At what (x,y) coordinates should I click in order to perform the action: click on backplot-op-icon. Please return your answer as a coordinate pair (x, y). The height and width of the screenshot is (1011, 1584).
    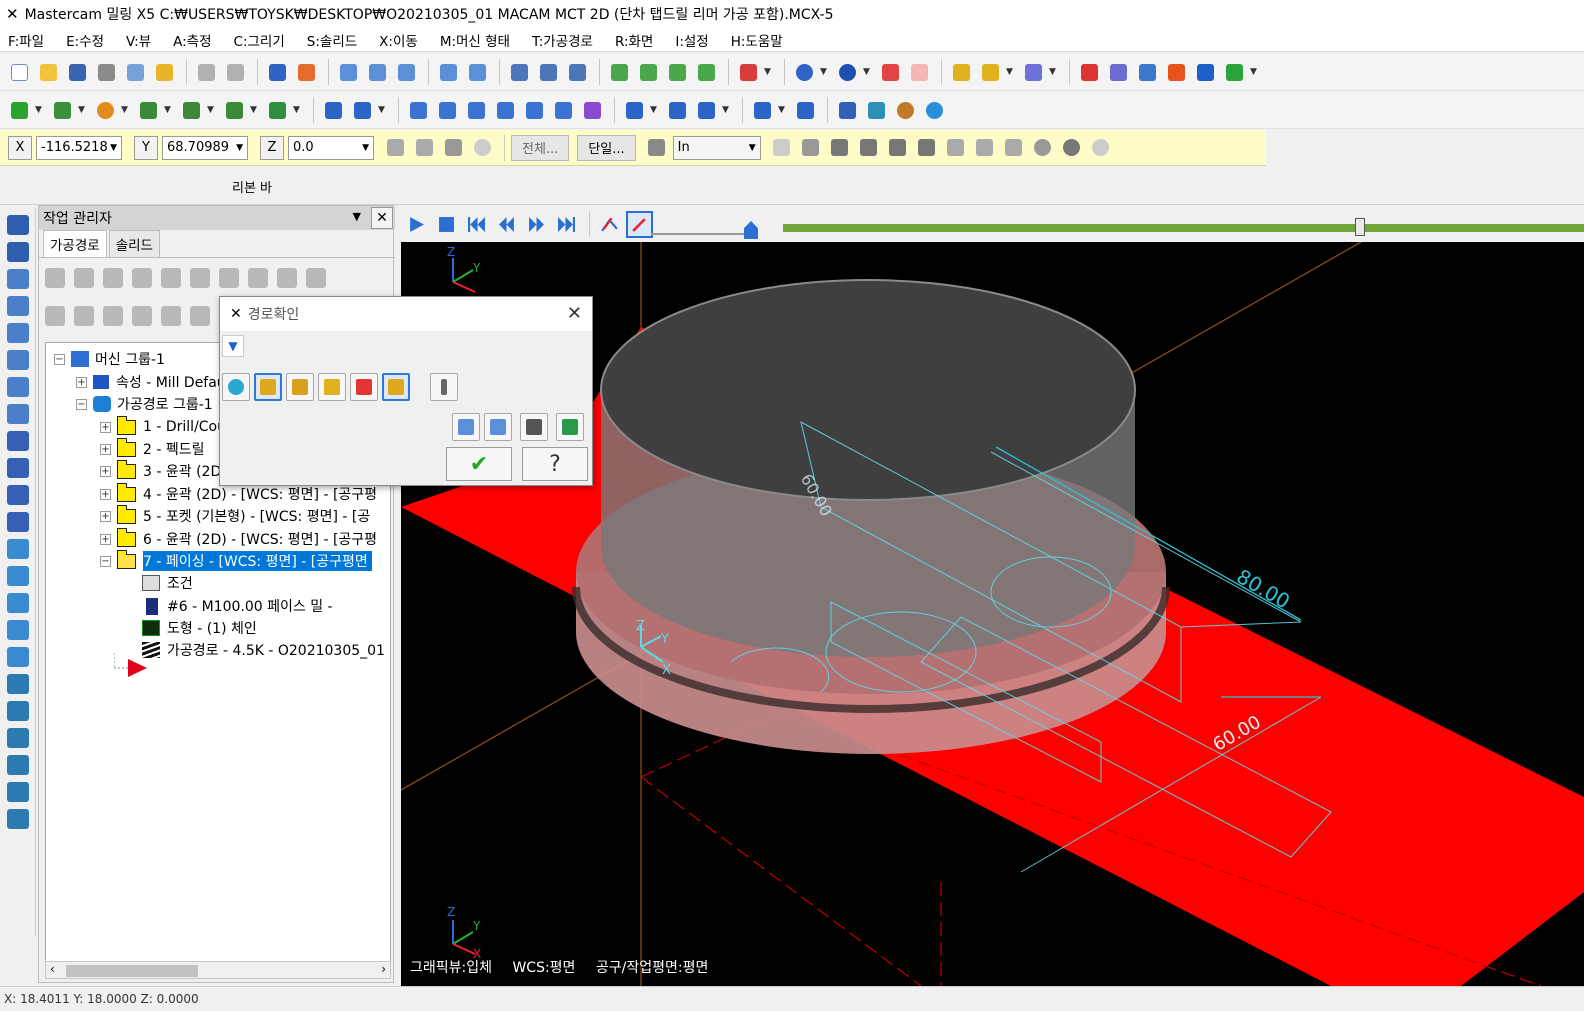
    Looking at the image, I should click on (171, 278).